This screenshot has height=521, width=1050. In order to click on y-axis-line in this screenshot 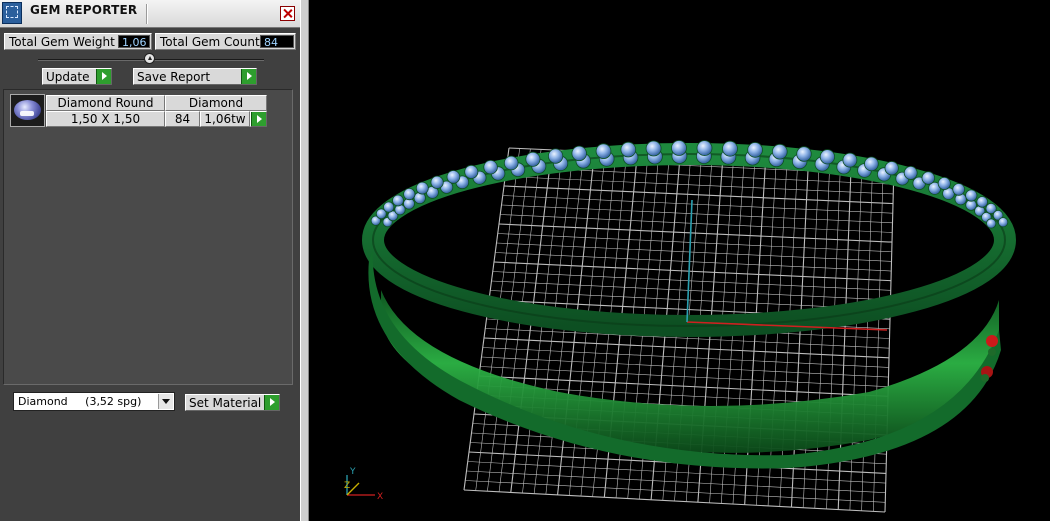, I will do `click(689, 261)`.